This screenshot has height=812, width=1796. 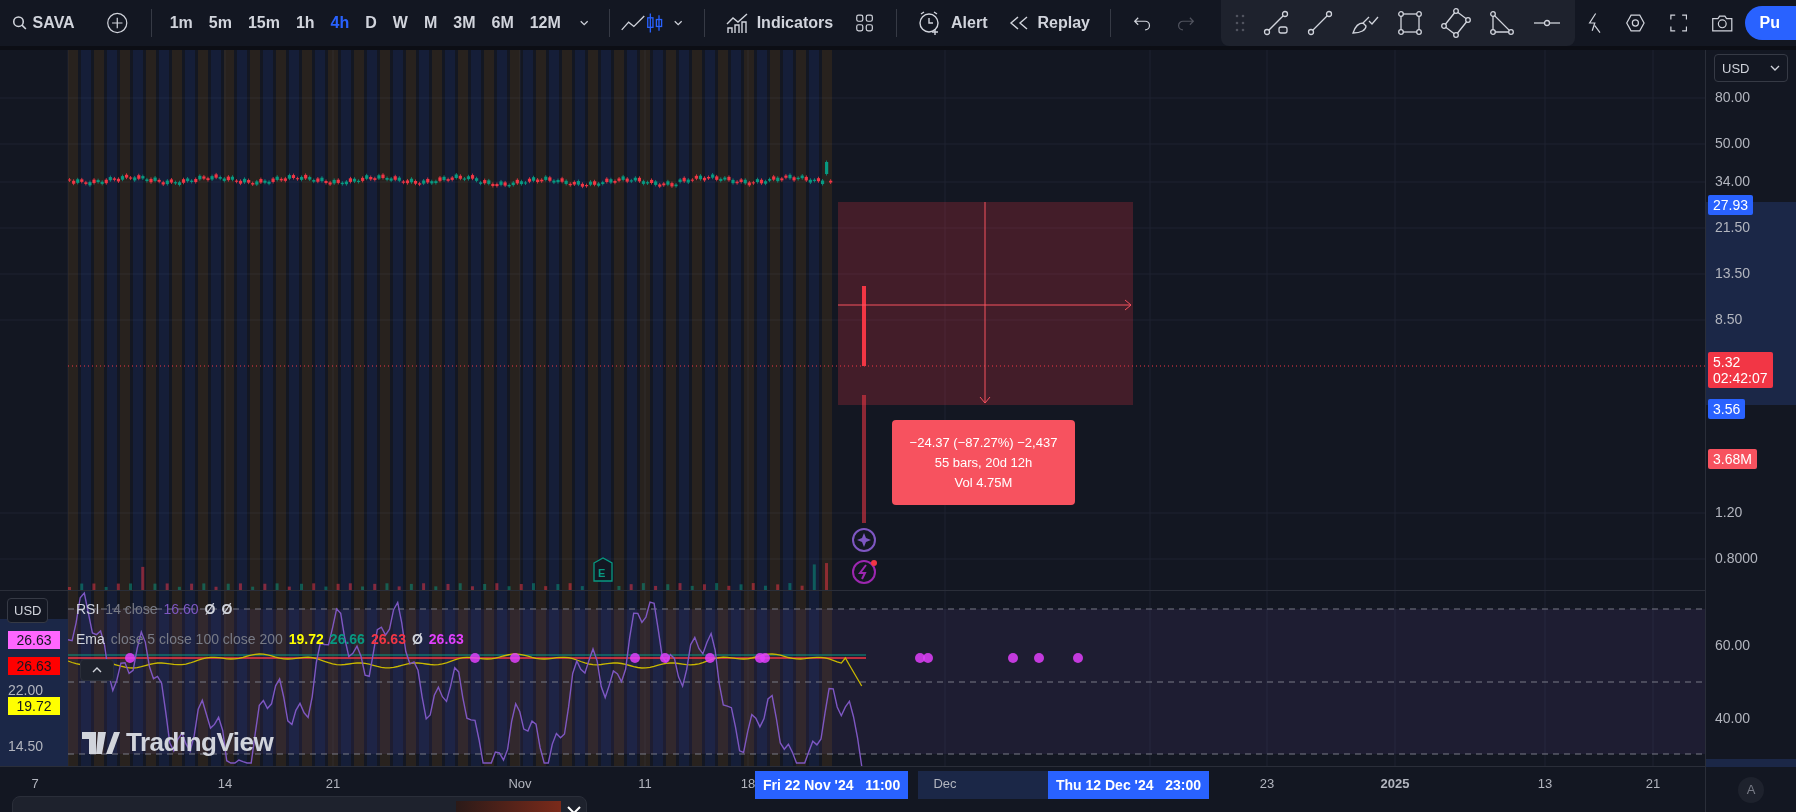 I want to click on time-range-label: Fri 22 Nov '24 11:00, so click(x=832, y=785).